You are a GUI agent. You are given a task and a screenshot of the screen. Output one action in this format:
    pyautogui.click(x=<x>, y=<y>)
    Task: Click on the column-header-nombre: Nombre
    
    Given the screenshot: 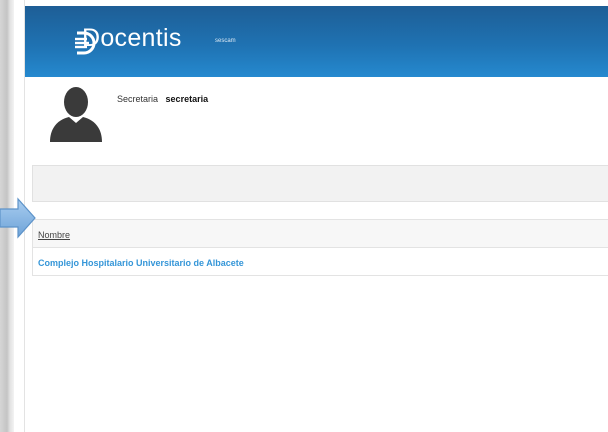 What is the action you would take?
    pyautogui.click(x=54, y=235)
    